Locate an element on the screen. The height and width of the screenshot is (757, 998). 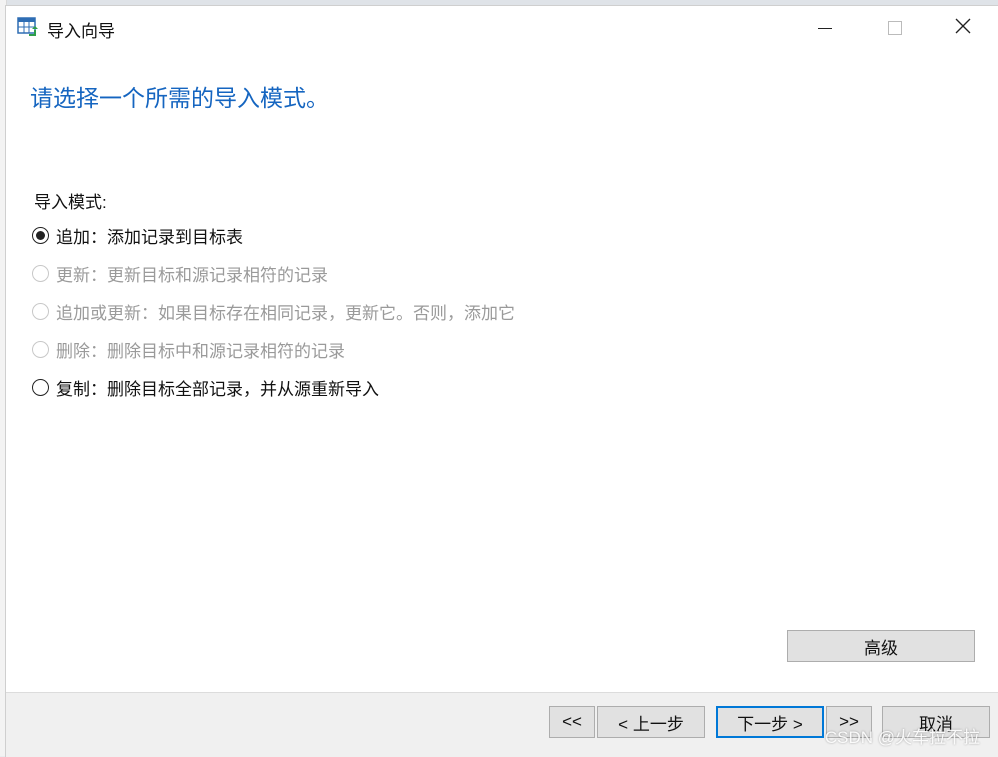
maximize-icon is located at coordinates (895, 28).